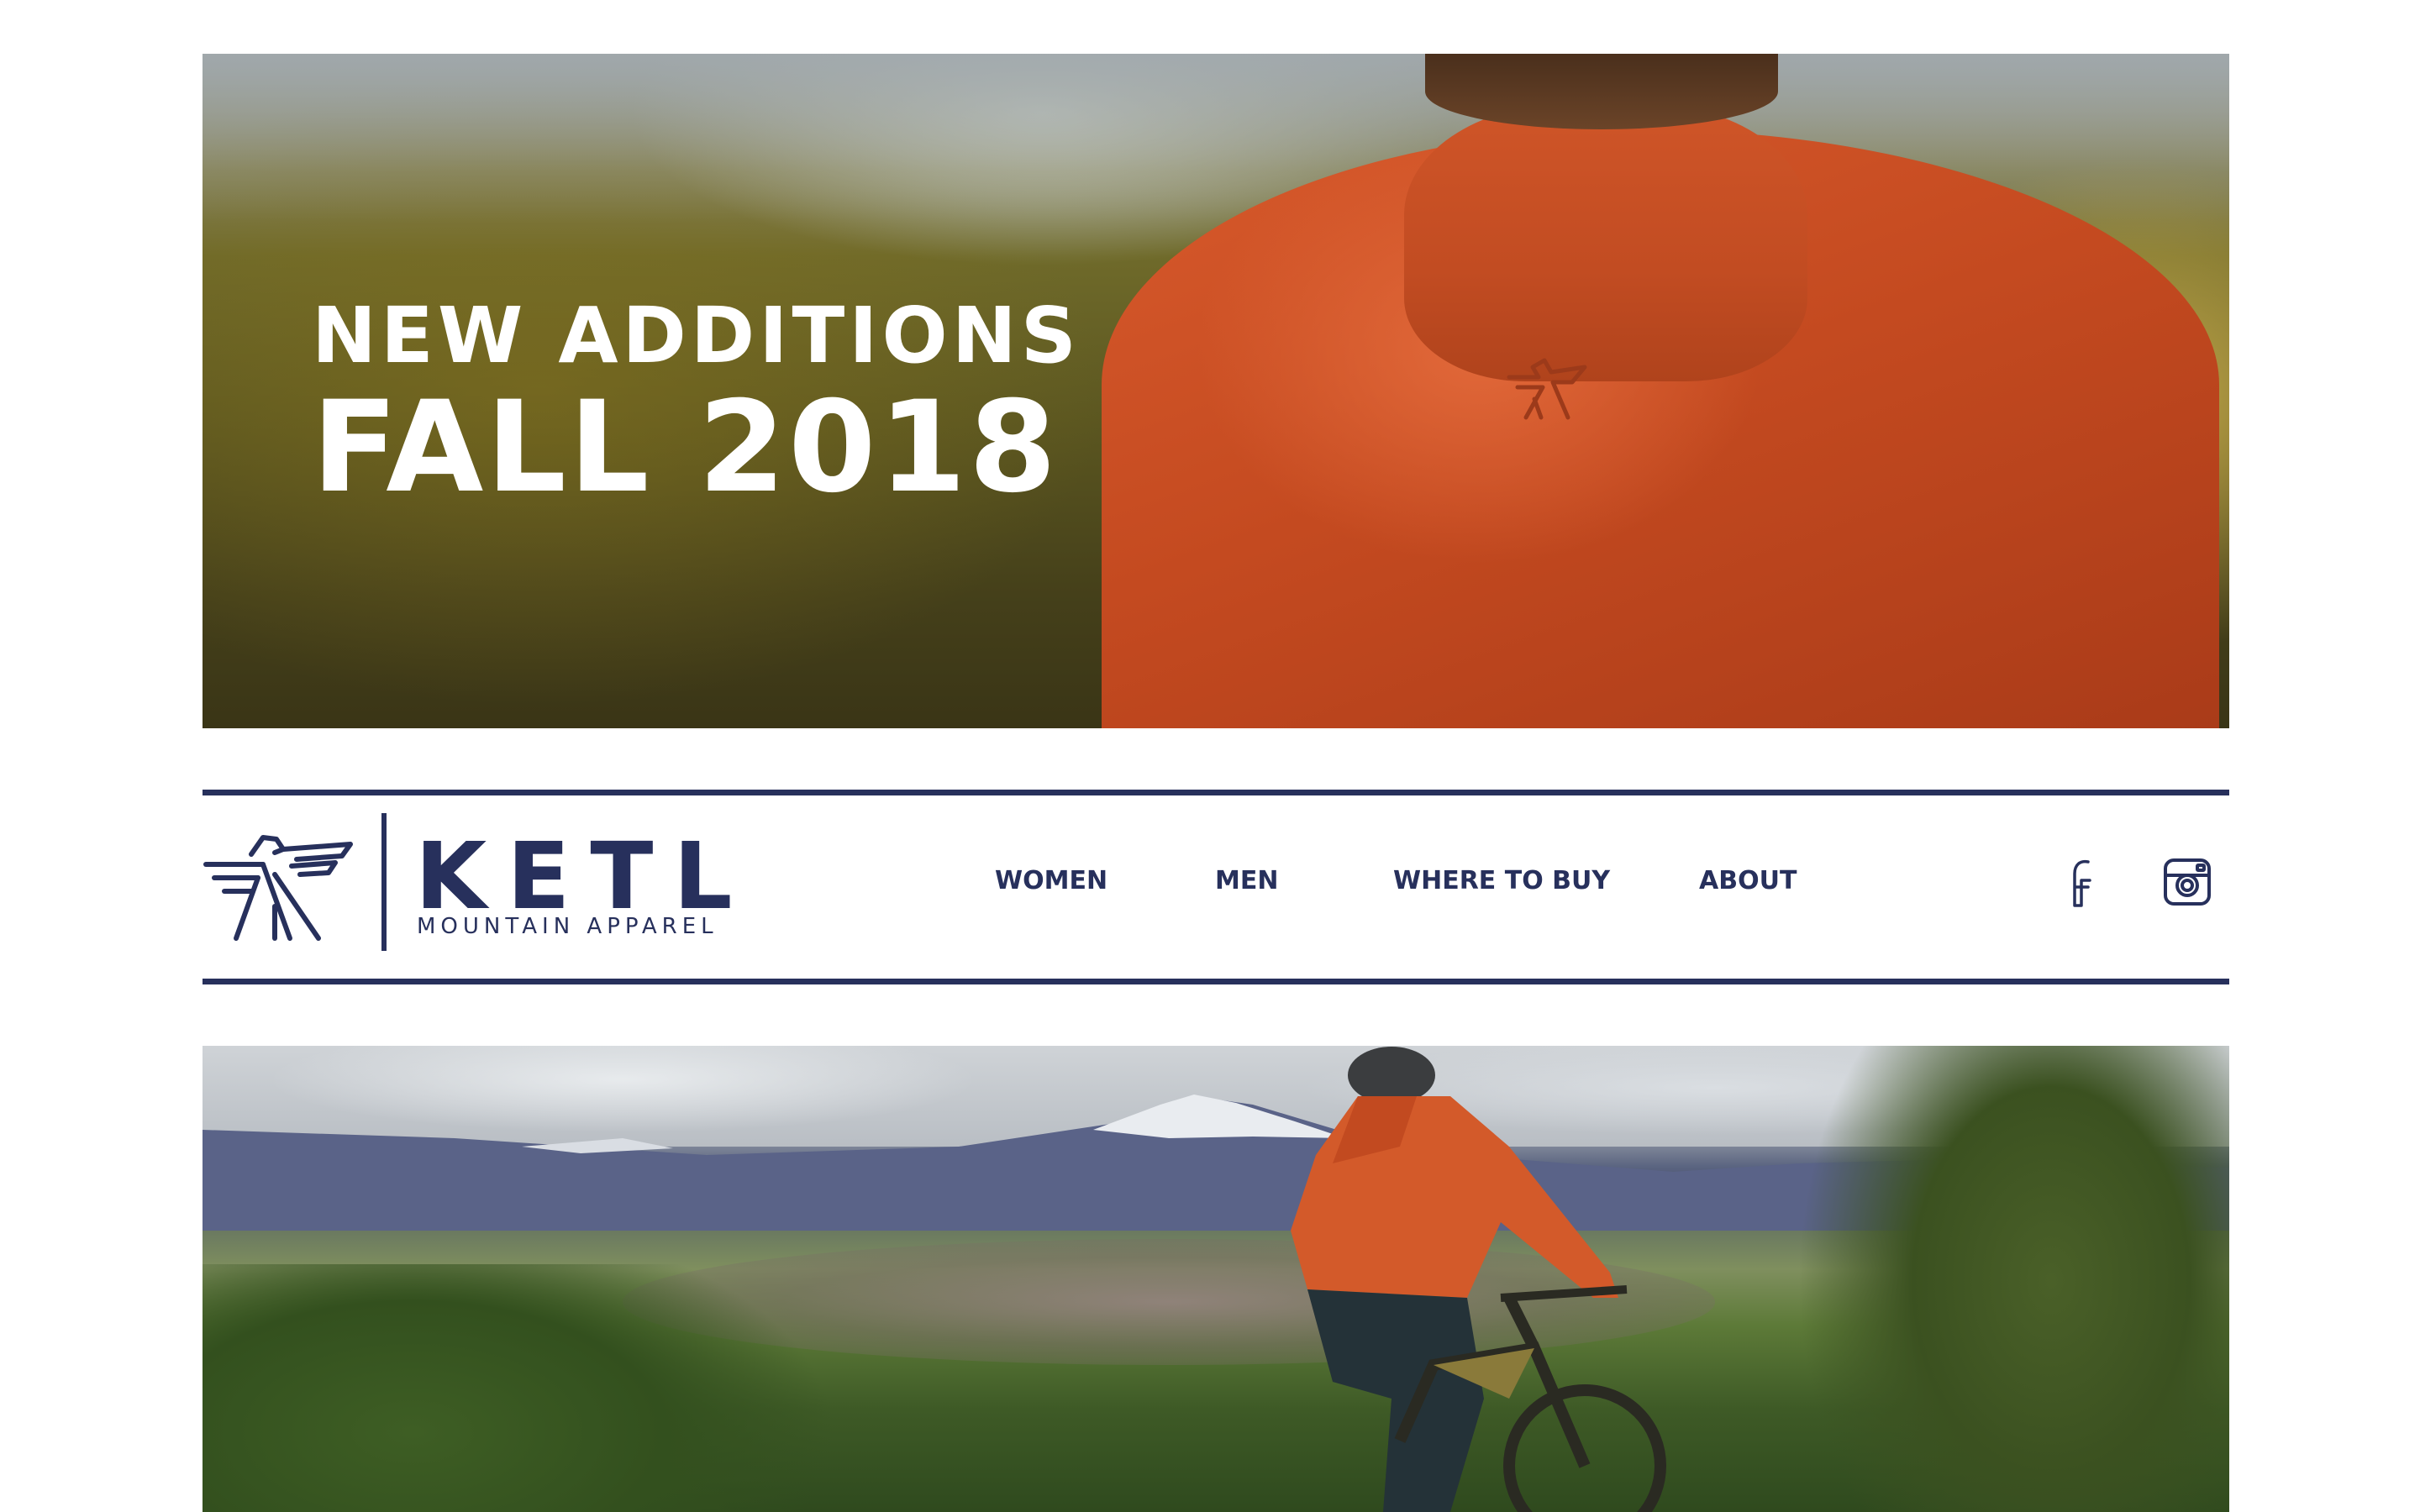  I want to click on hero-headline-line2: FALL 2018, so click(686, 448).